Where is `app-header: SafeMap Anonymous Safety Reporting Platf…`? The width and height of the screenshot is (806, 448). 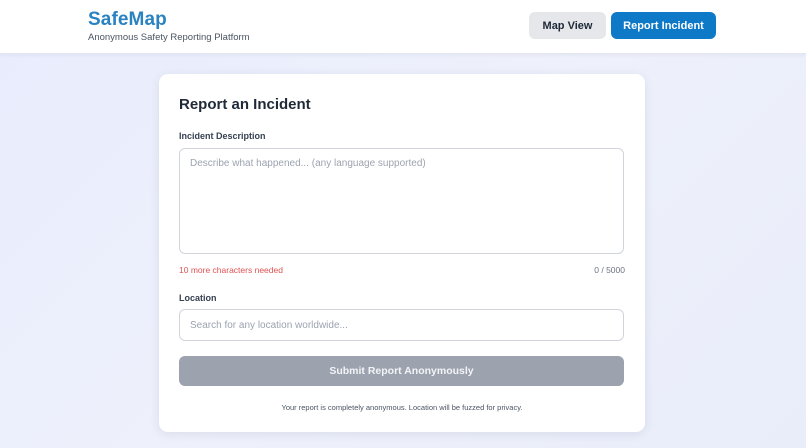 app-header: SafeMap Anonymous Safety Reporting Platf… is located at coordinates (403, 27).